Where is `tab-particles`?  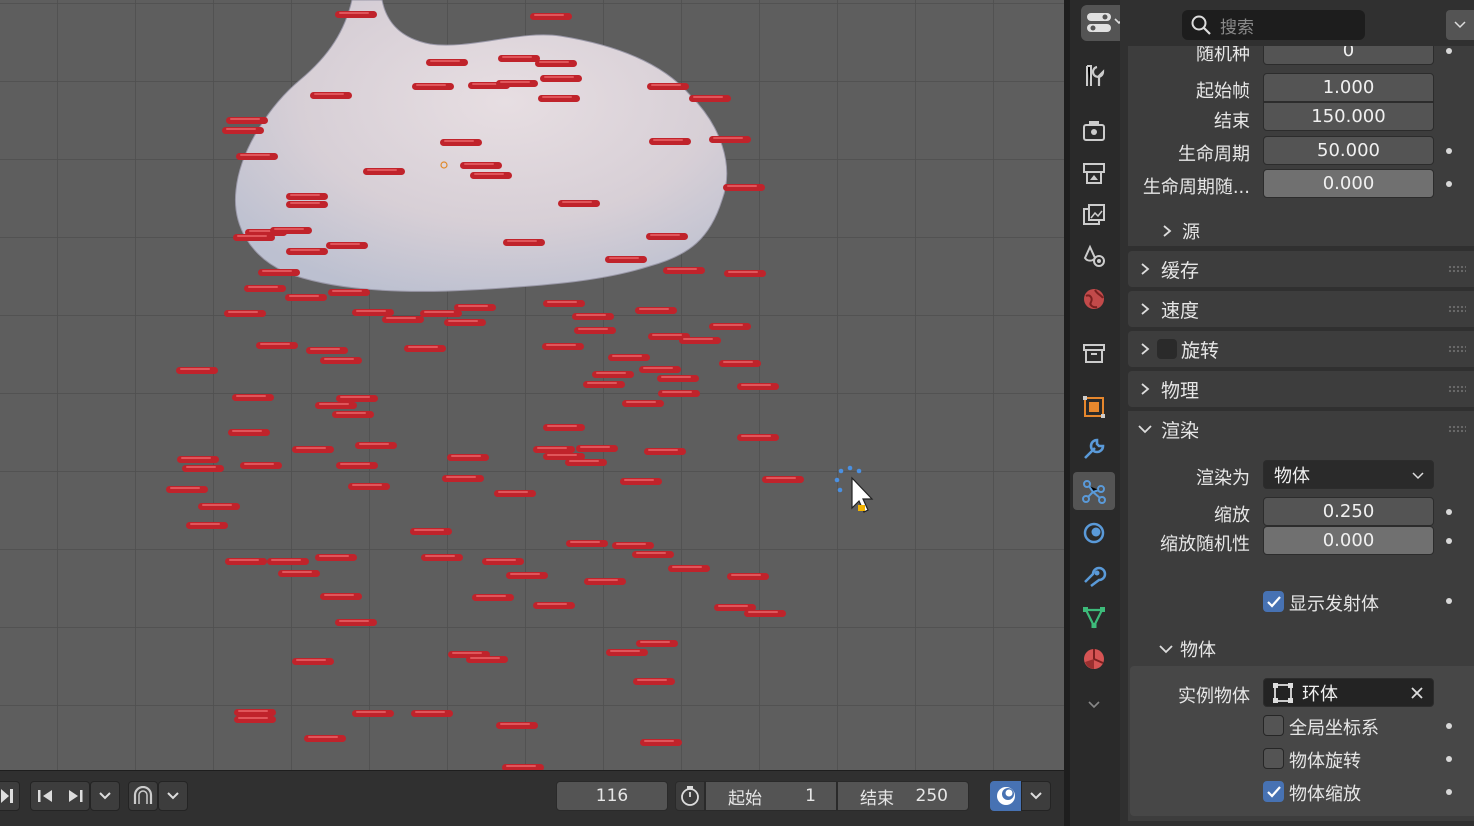
tab-particles is located at coordinates (1094, 491).